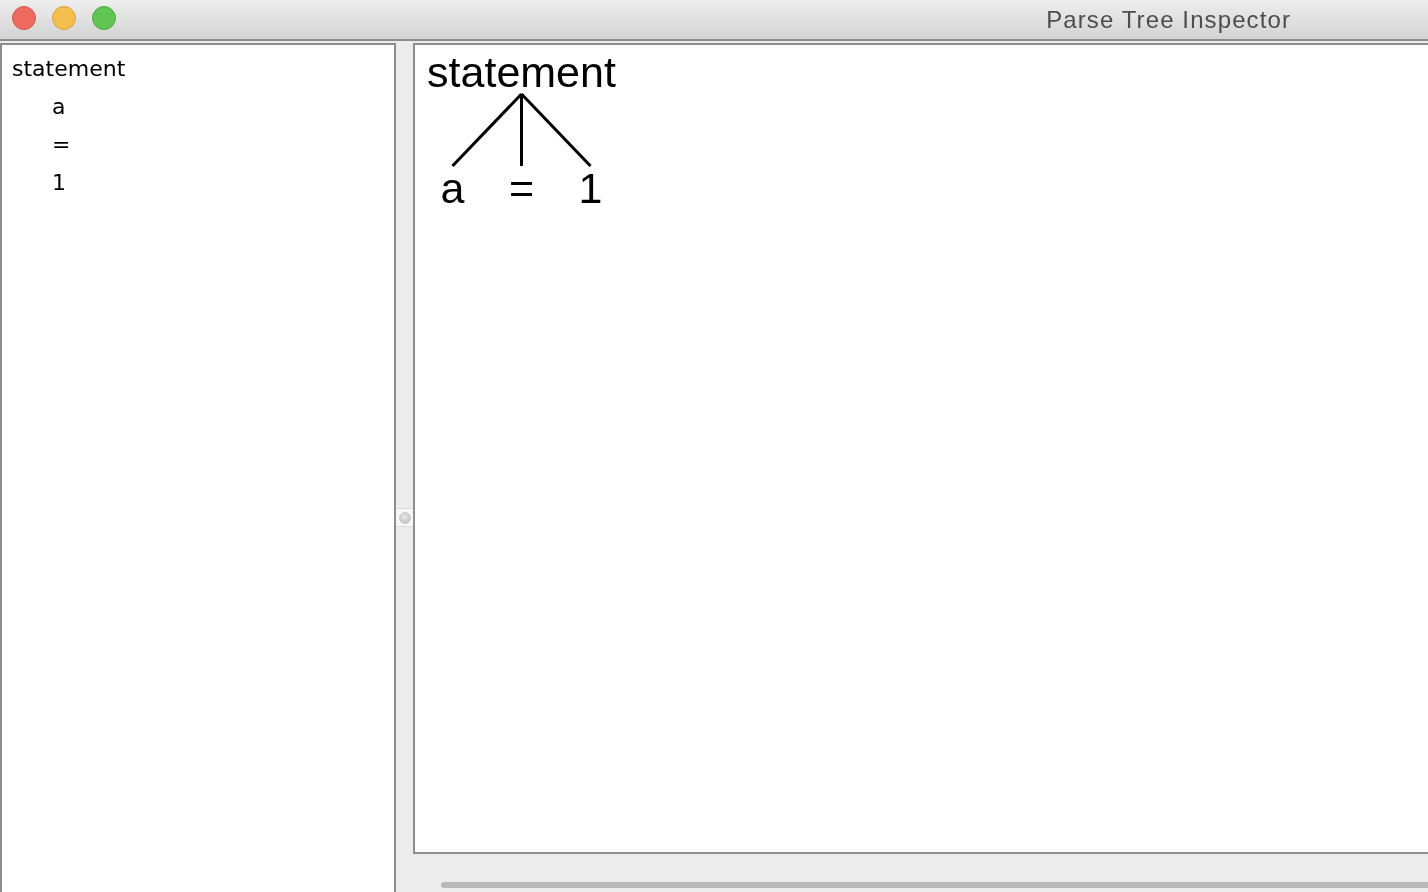  What do you see at coordinates (64, 18) in the screenshot?
I see `minimize-button` at bounding box center [64, 18].